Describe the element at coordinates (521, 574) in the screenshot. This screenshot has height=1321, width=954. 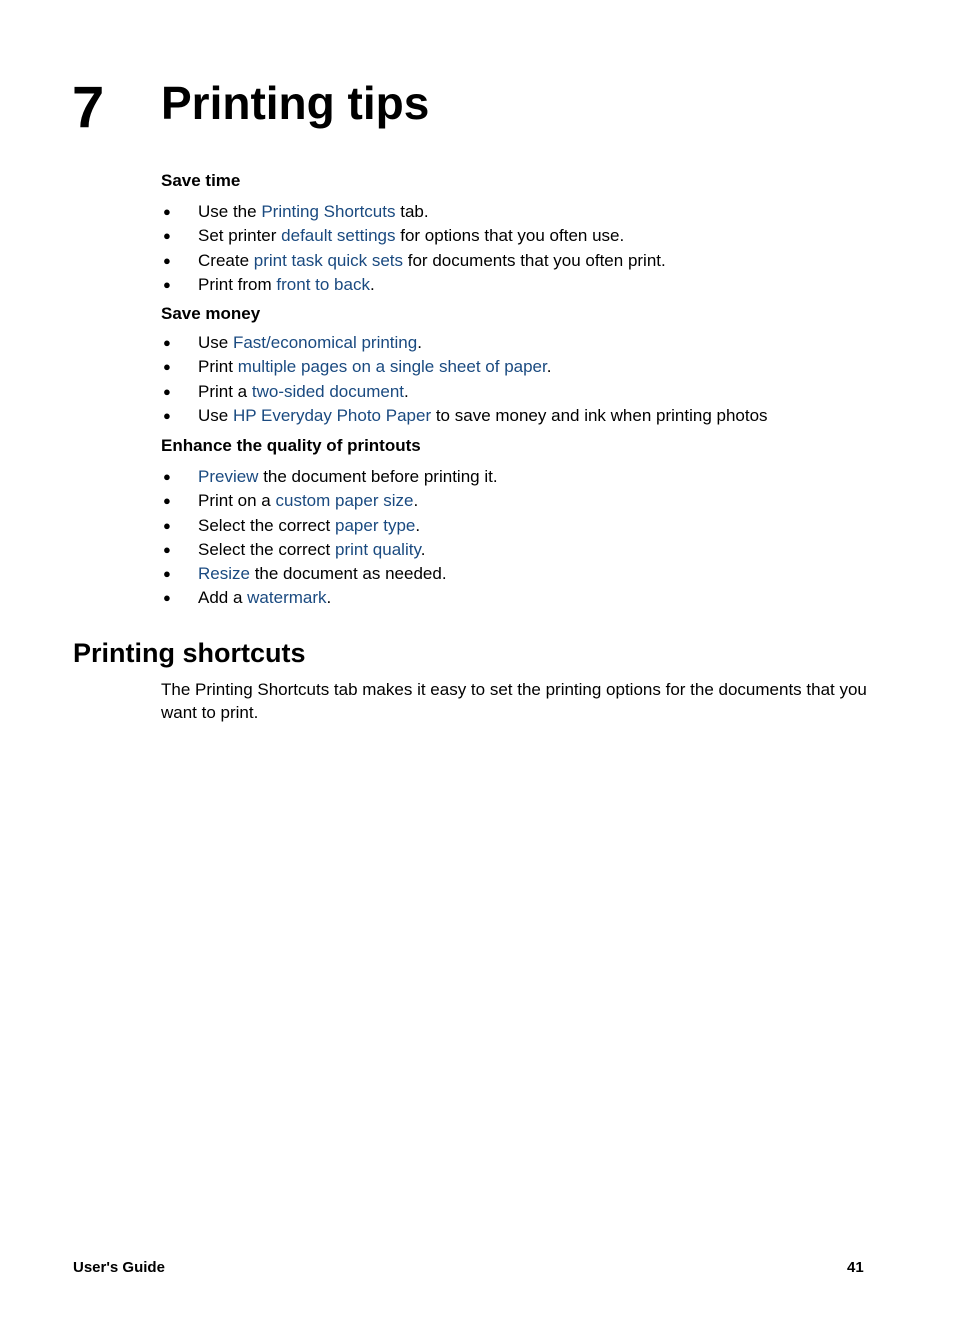
I see `list-item: ● Resize the document as needed.` at that location.